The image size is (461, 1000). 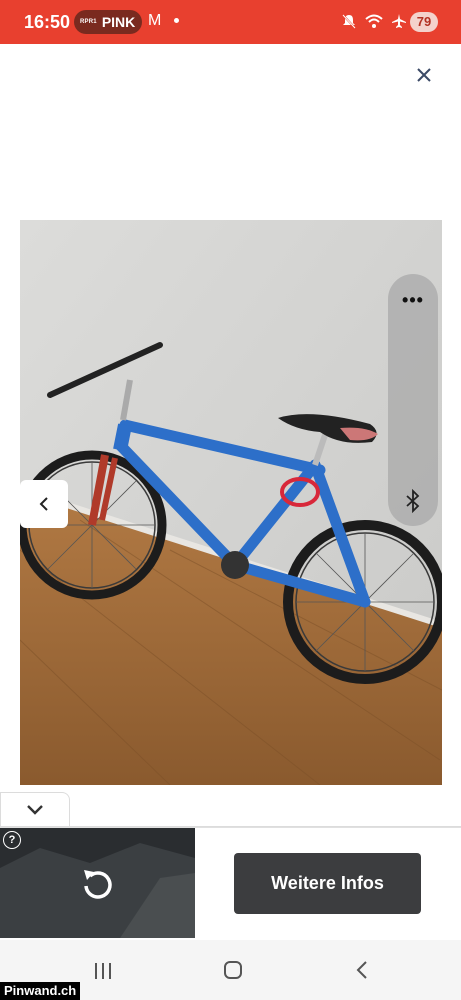 I want to click on radio-small-label: RPR1, so click(x=88, y=22).